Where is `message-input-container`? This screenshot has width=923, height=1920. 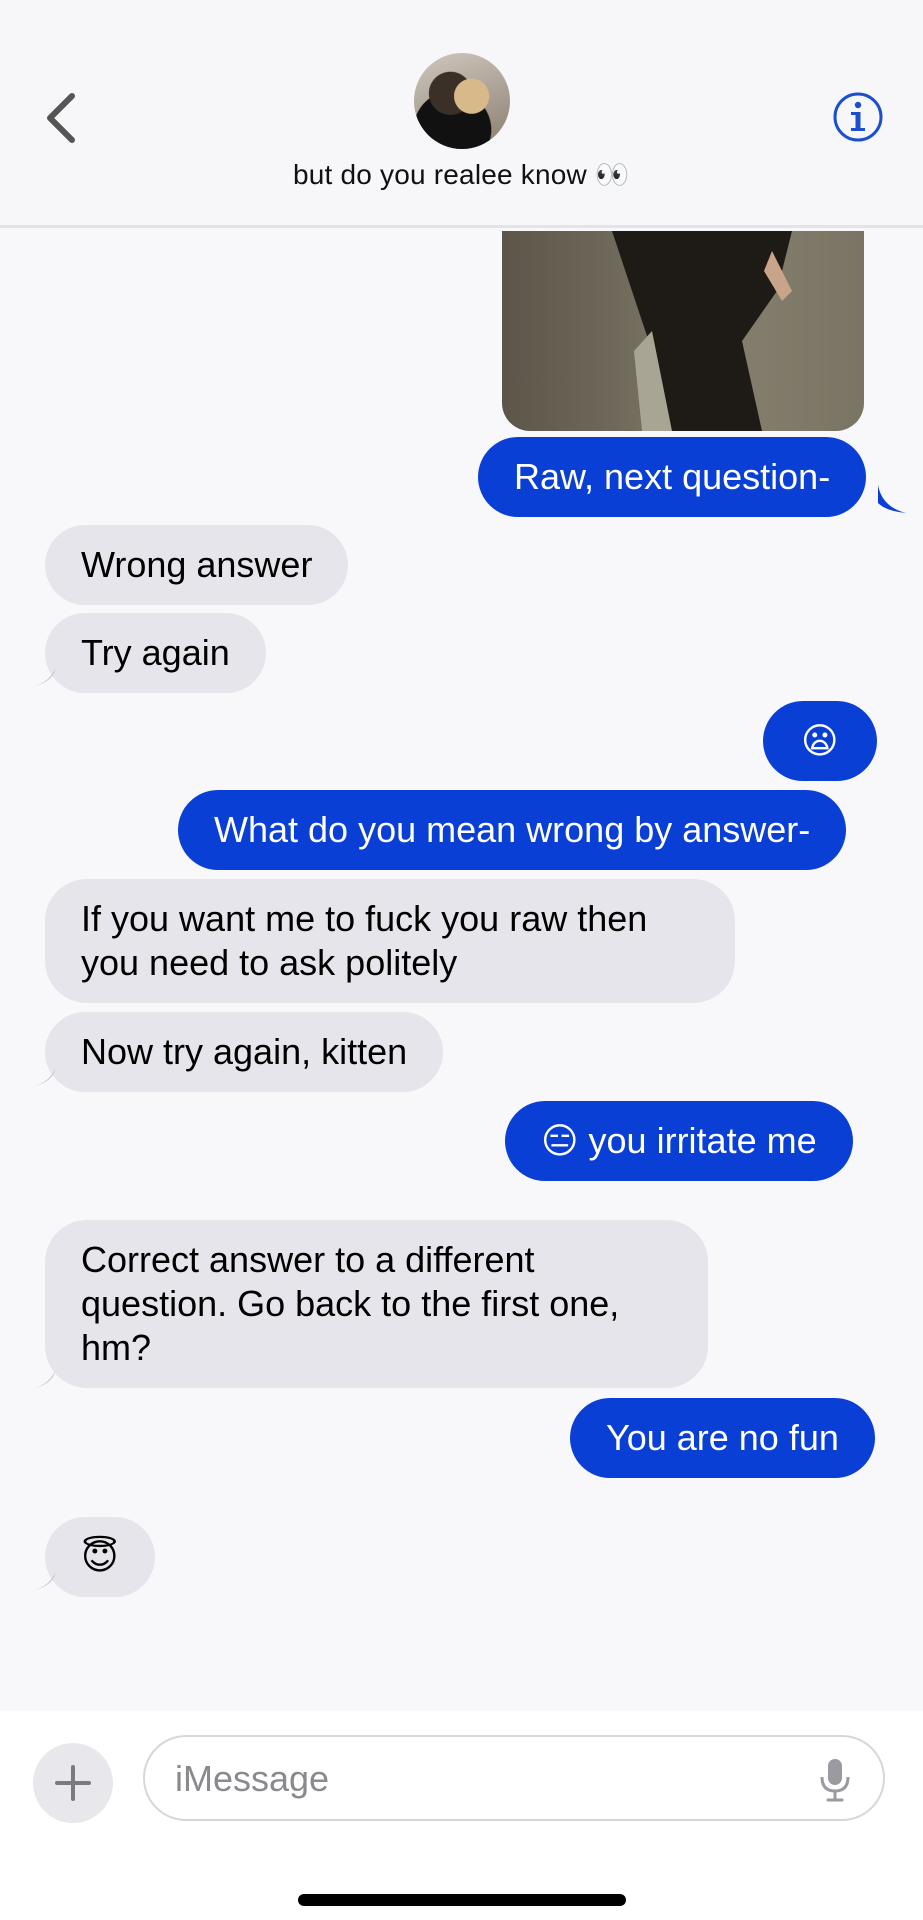
message-input-container is located at coordinates (514, 1778).